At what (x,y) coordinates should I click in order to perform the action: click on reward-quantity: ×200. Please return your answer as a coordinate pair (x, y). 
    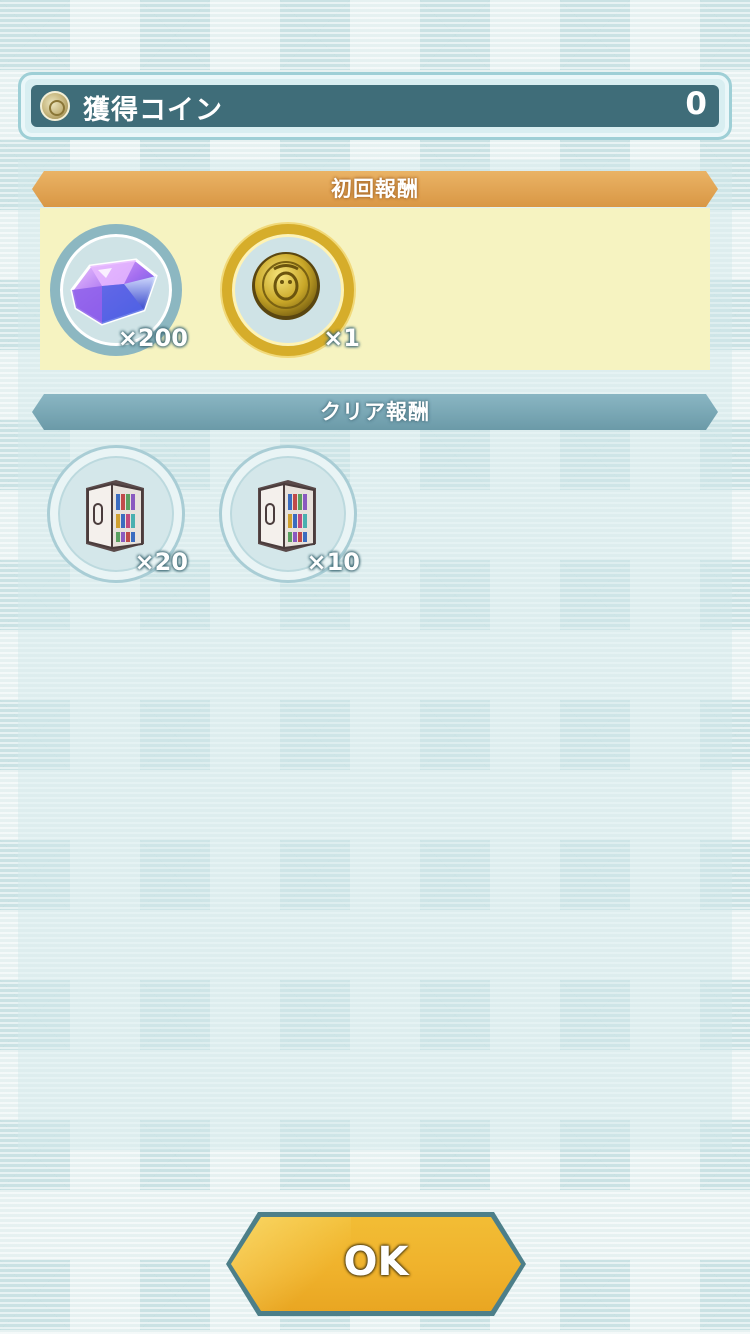
    Looking at the image, I should click on (152, 338).